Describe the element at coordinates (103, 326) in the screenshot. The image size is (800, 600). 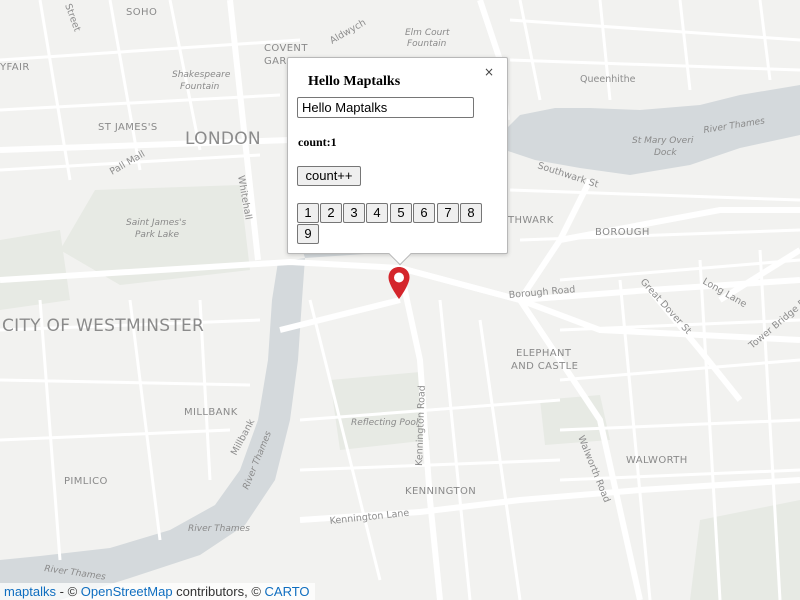
I see `place-westminster: CITY OF WESTMINSTER` at that location.